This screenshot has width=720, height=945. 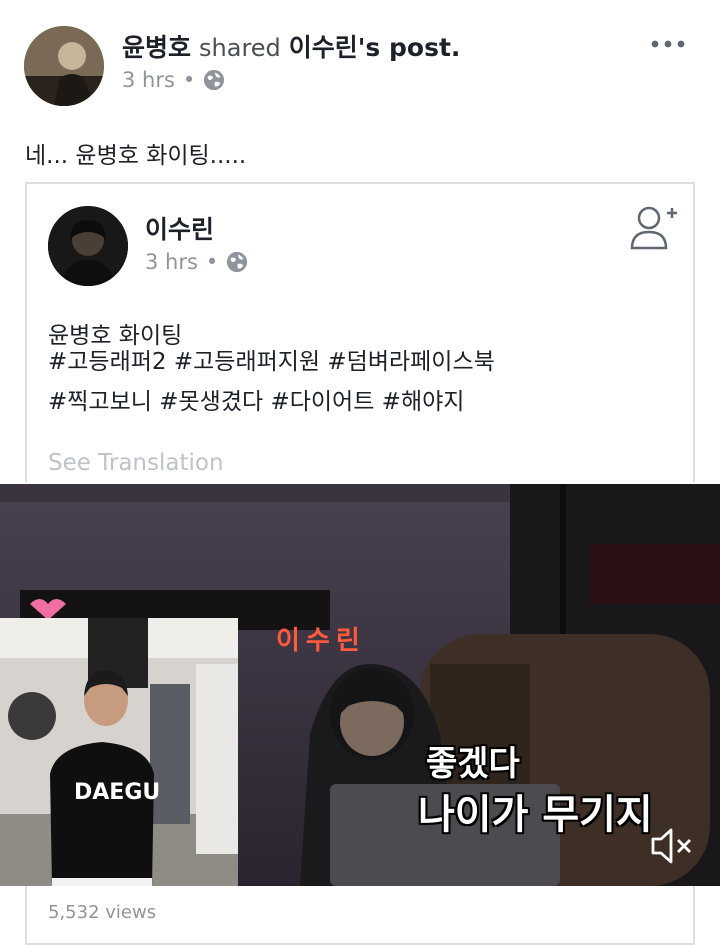 What do you see at coordinates (473, 764) in the screenshot?
I see `caption-line-1: 좋겠다` at bounding box center [473, 764].